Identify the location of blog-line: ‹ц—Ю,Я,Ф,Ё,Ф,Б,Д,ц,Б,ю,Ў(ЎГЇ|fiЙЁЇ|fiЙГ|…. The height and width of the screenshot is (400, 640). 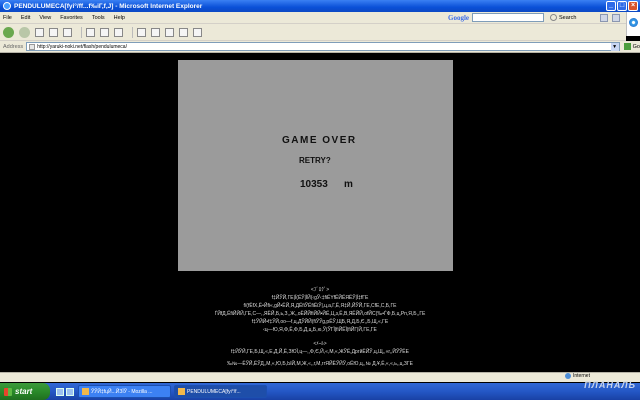
(320, 330).